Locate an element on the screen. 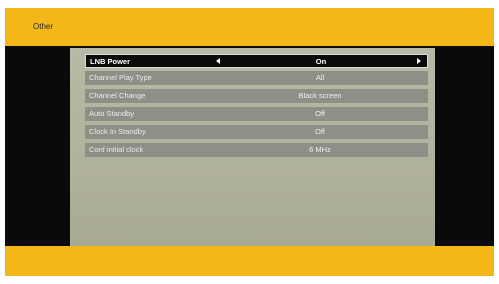 Image resolution: width=499 pixels, height=284 pixels. menu-item-label: LNB Power is located at coordinates (110, 61).